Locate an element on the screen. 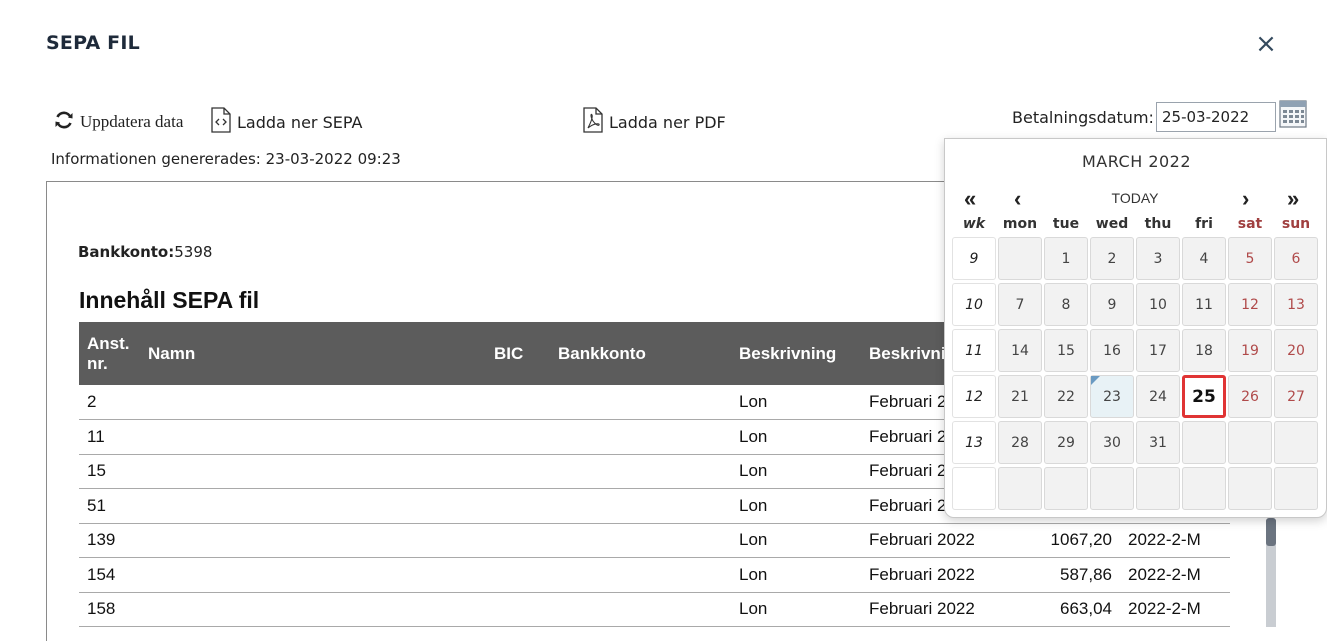  refresh-icon is located at coordinates (64, 122).